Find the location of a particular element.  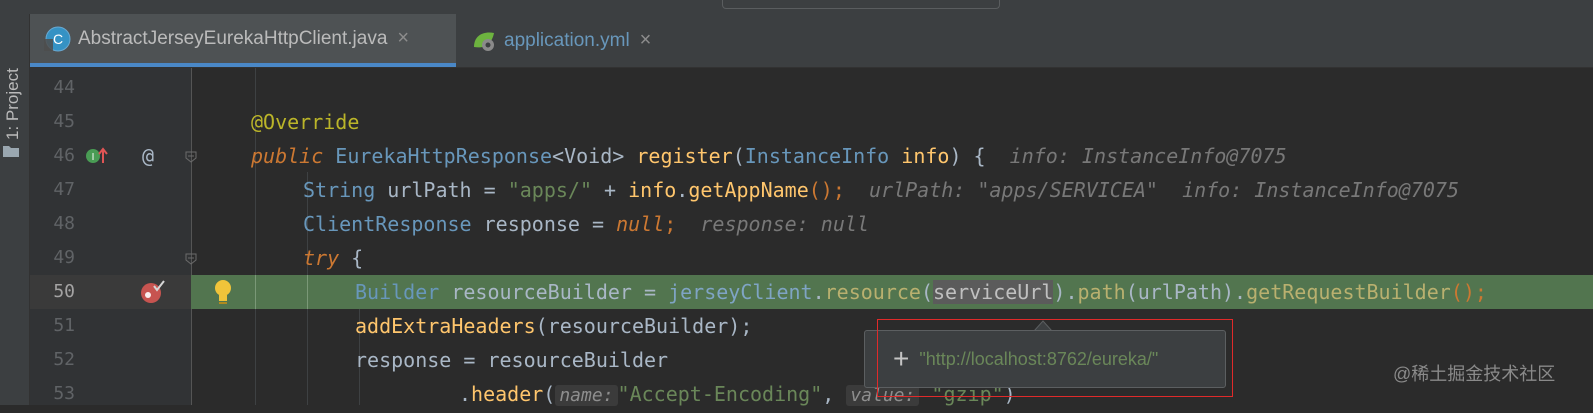

code-line-44: 44 is located at coordinates (811, 88).